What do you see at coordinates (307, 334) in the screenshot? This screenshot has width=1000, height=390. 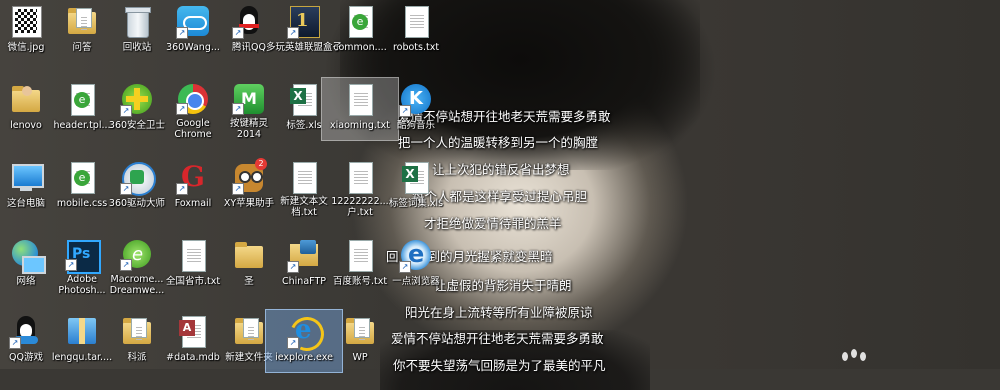 I see `internet-explorer-icon: e ↗` at bounding box center [307, 334].